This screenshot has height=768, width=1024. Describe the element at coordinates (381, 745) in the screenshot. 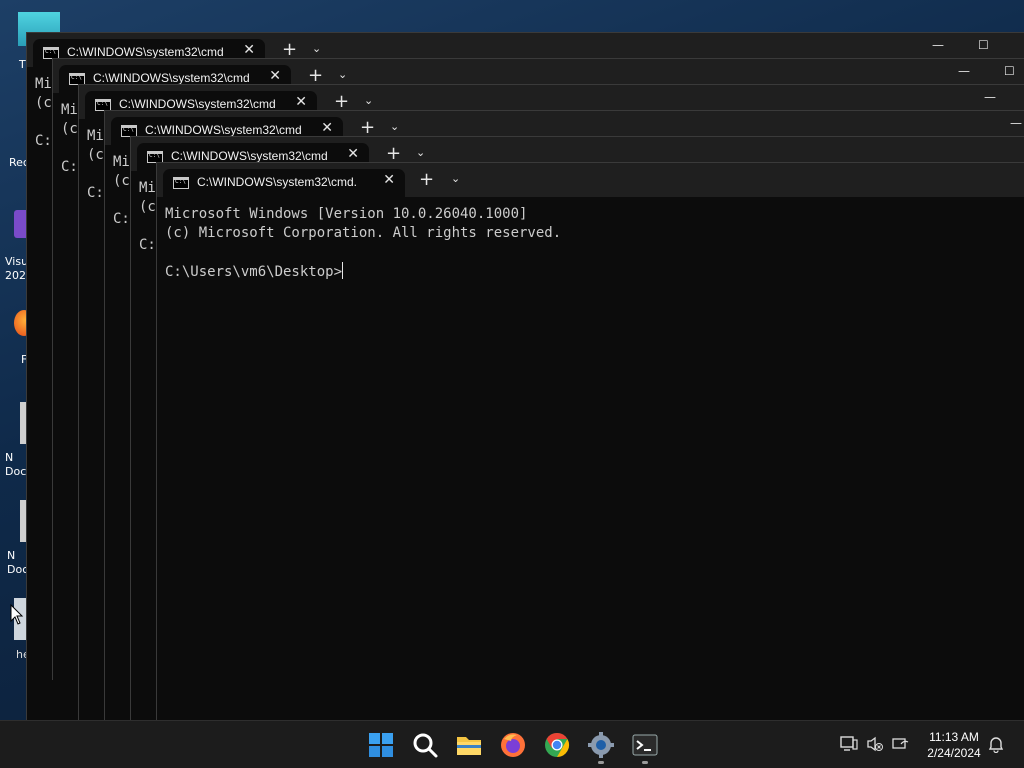

I see `windows-start-icon` at that location.